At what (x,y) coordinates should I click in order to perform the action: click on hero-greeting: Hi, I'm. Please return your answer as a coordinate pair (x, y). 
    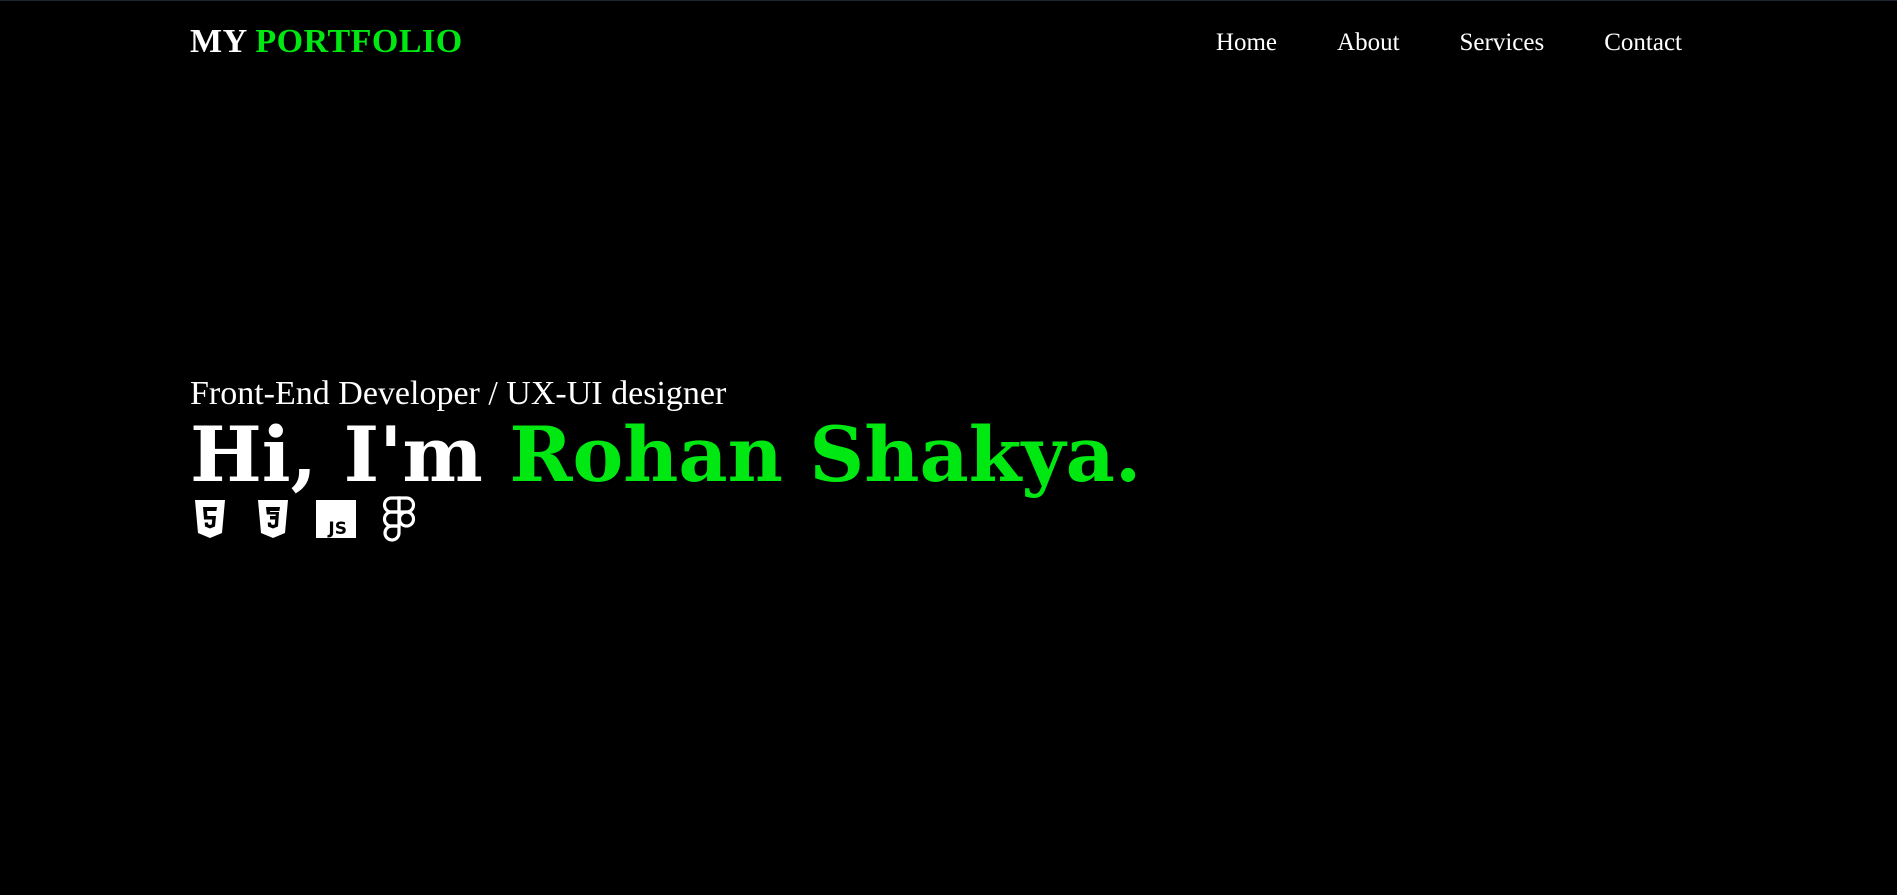
    Looking at the image, I should click on (336, 454).